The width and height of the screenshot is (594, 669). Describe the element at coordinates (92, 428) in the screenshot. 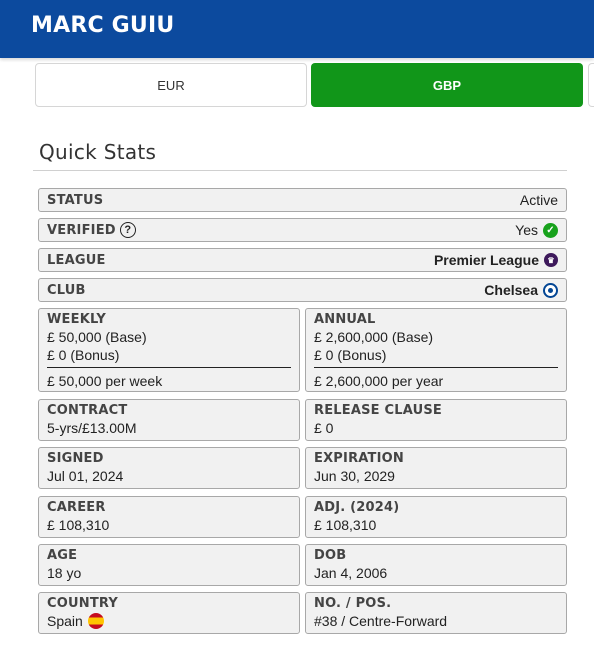

I see `contract-value: 5-yrs/£13.00M` at that location.